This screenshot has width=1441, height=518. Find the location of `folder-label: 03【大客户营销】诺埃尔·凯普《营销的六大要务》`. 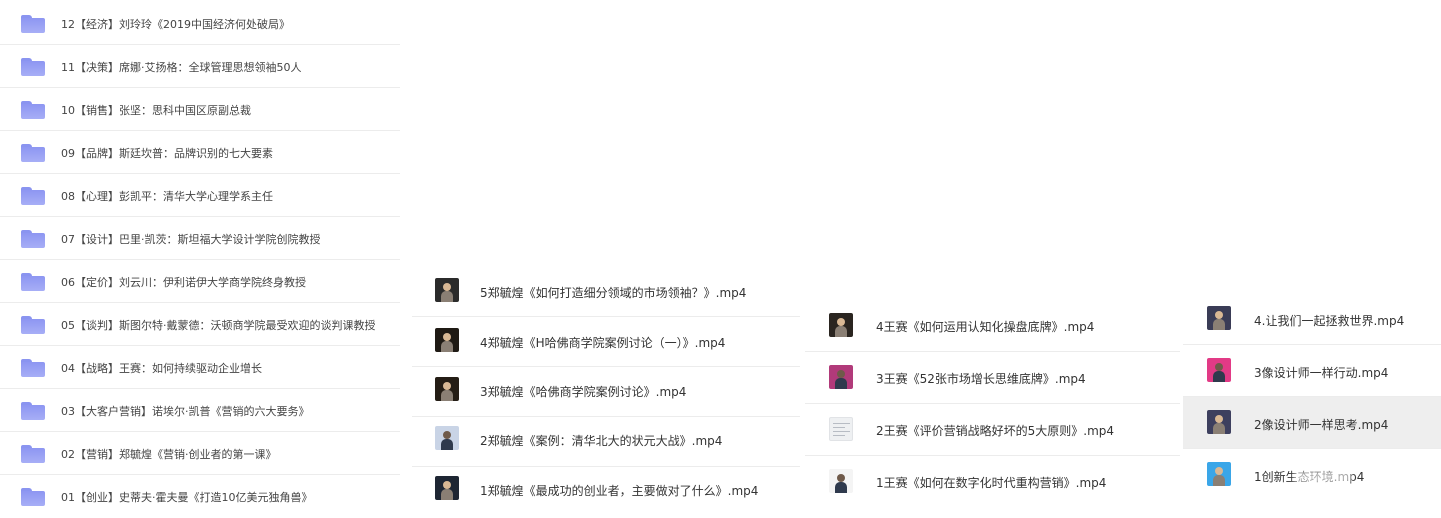

folder-label: 03【大客户营销】诺埃尔·凯普《营销的六大要务》 is located at coordinates (185, 411).